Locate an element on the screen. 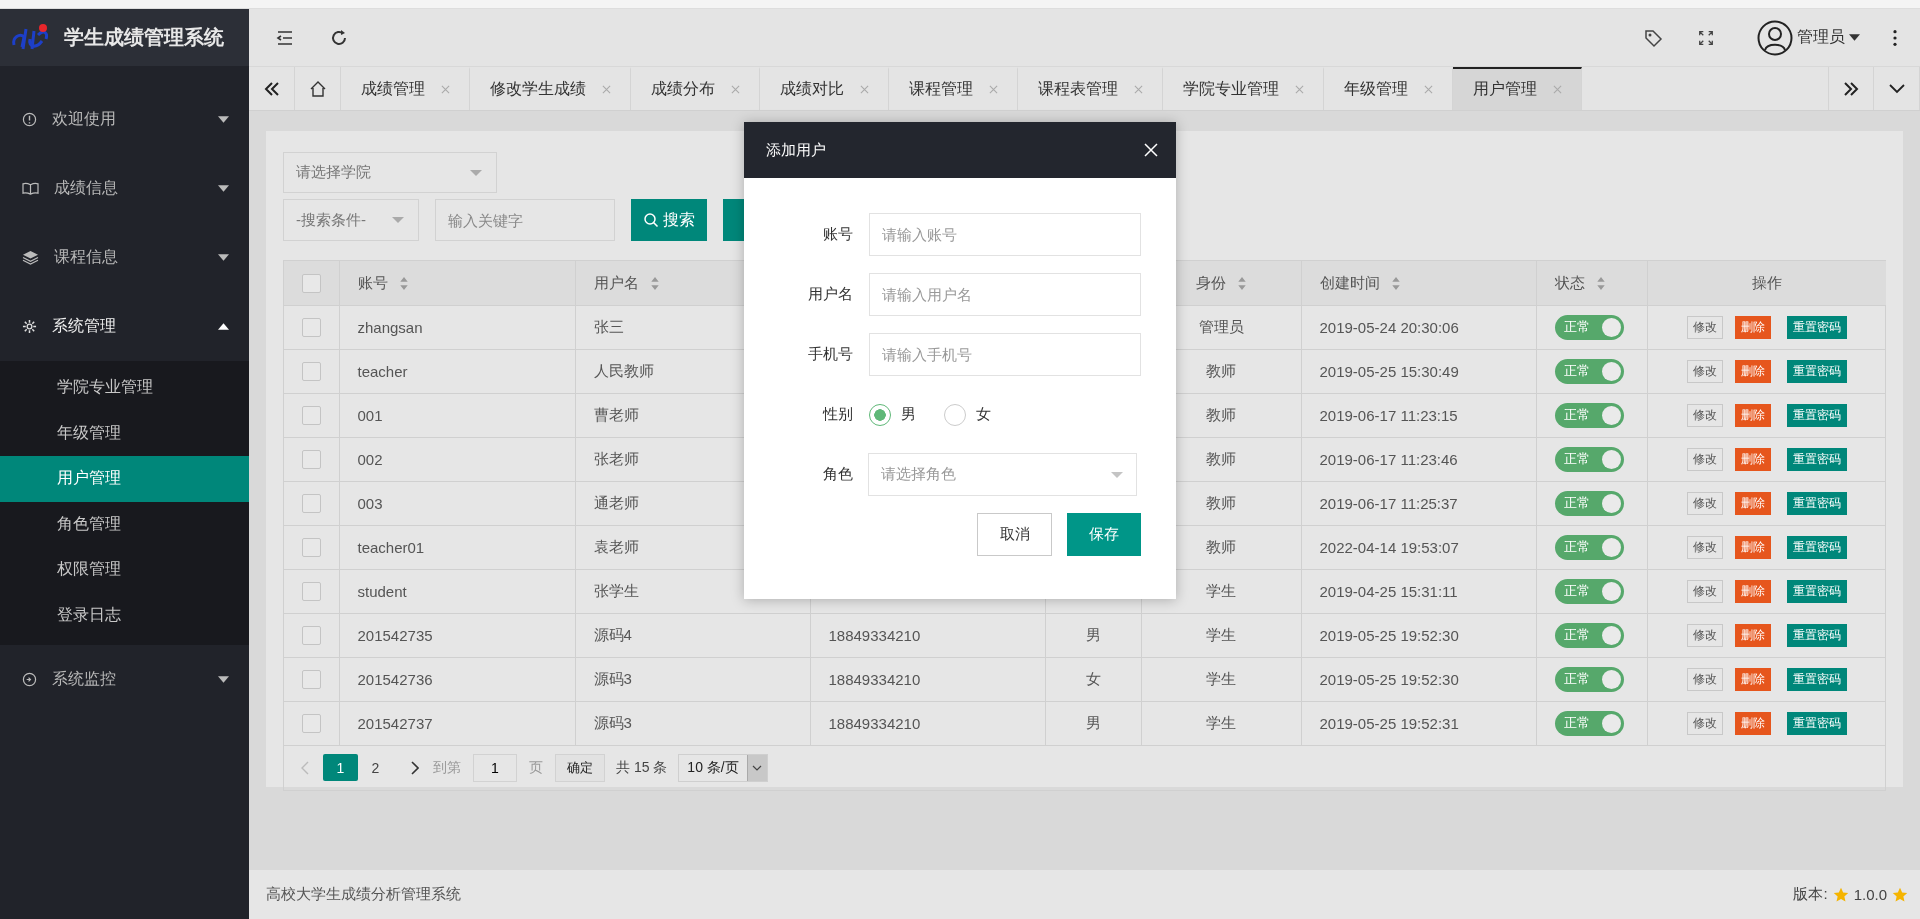 This screenshot has width=1920, height=919. input-field: 请输入用户名 is located at coordinates (1005, 294).